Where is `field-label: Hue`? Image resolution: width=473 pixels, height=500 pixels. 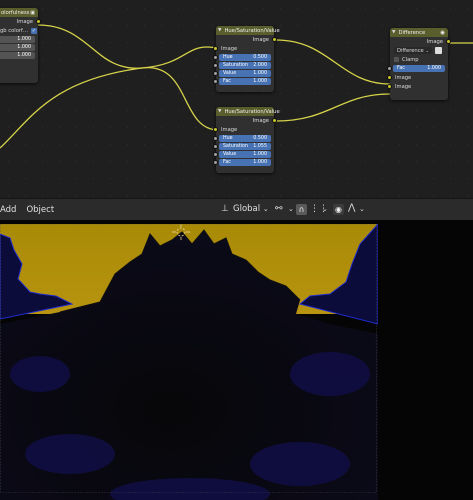 field-label: Hue is located at coordinates (228, 138).